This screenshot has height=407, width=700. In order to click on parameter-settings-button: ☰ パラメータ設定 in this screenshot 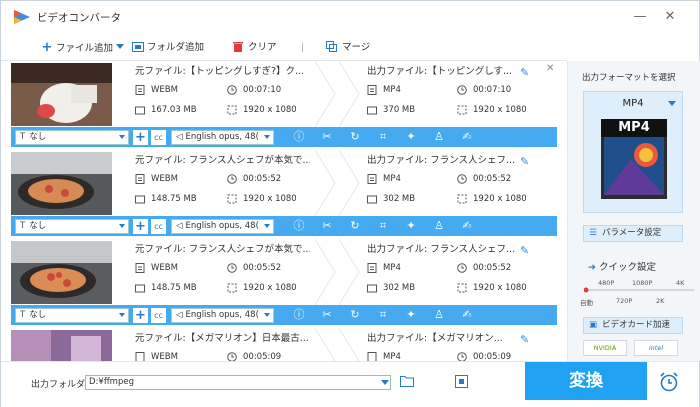, I will do `click(633, 233)`.